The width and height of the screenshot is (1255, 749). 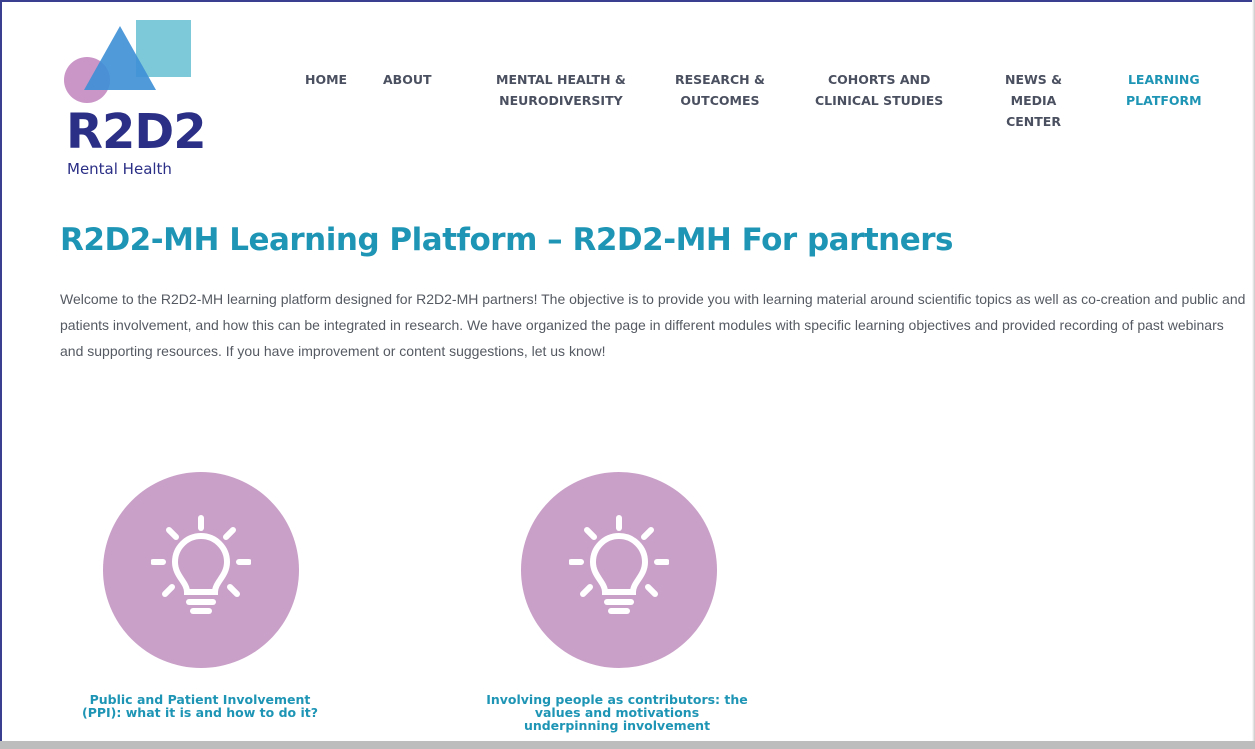 I want to click on nav-item-learning-platform: LEARNING PLATFORM, so click(x=1164, y=90).